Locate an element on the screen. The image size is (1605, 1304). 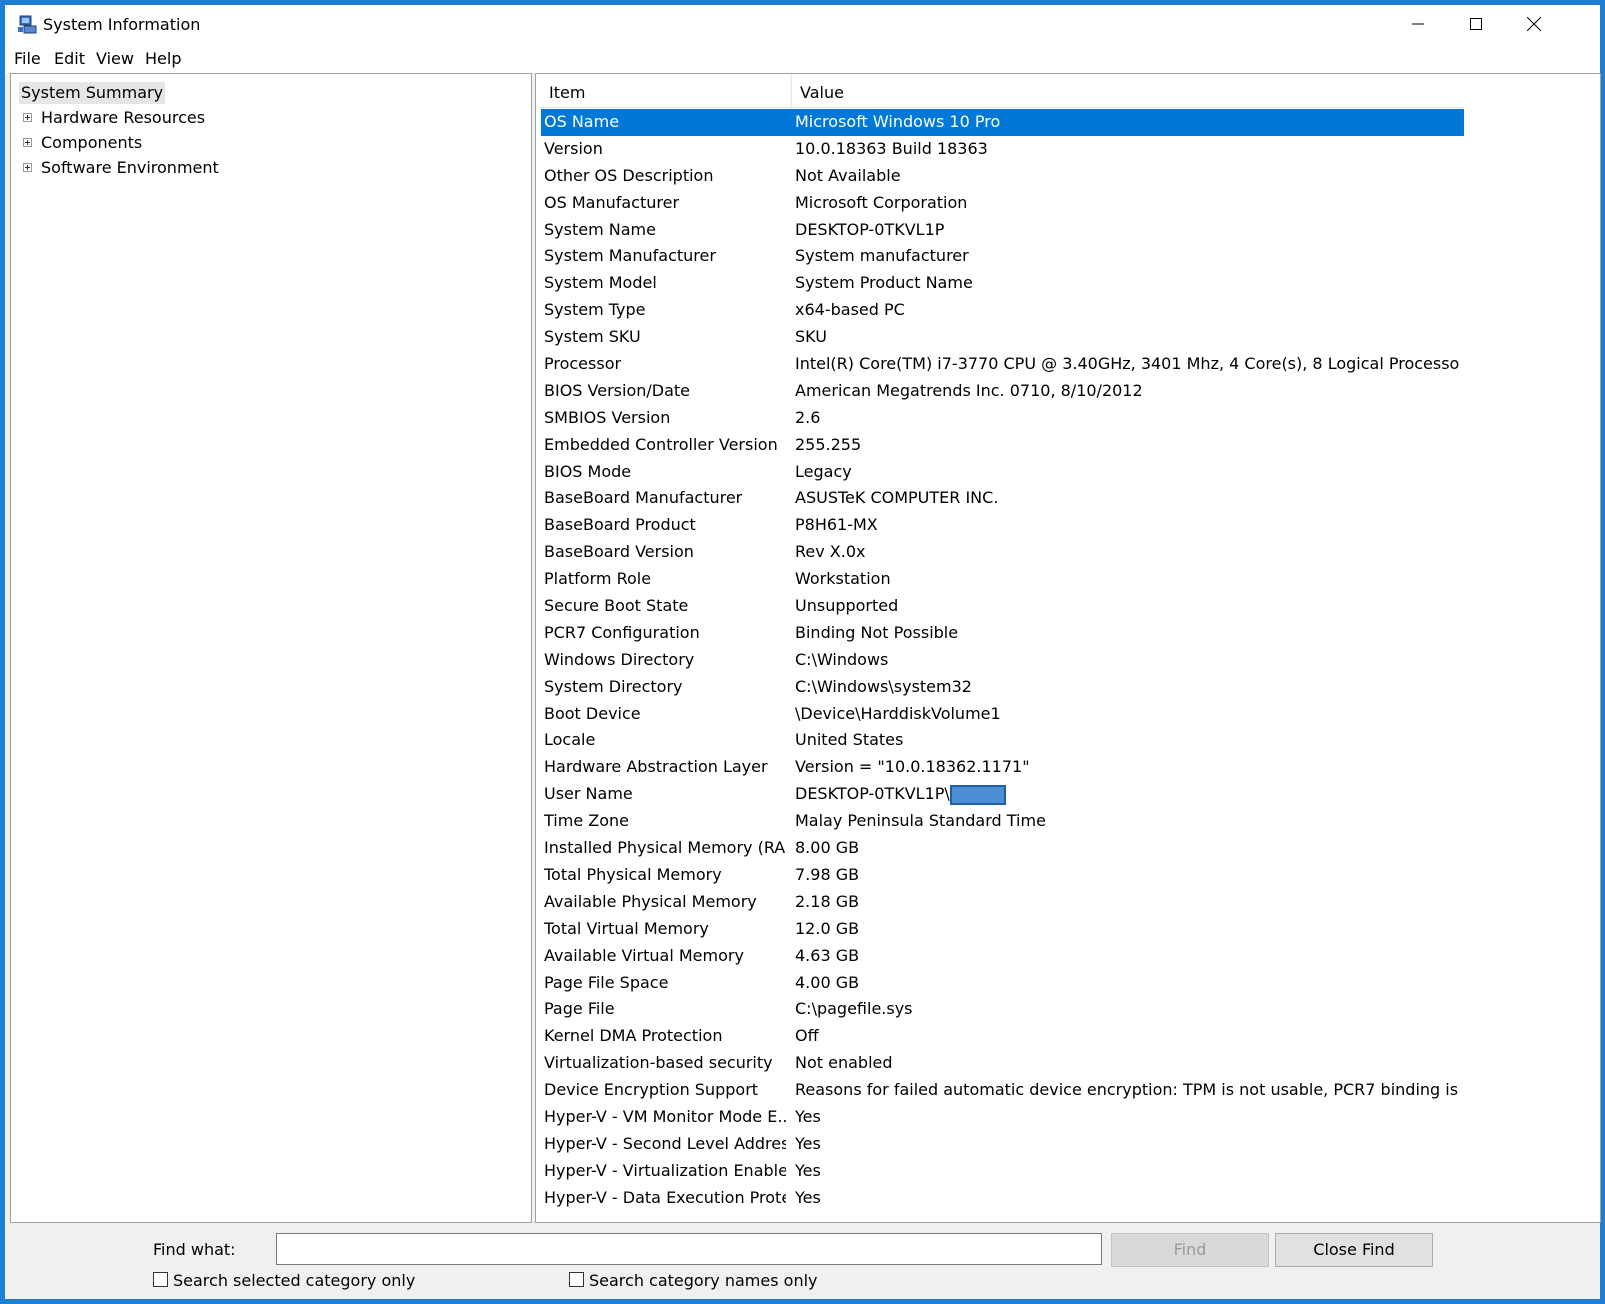
row-value-text: Rev X.0x is located at coordinates (830, 552).